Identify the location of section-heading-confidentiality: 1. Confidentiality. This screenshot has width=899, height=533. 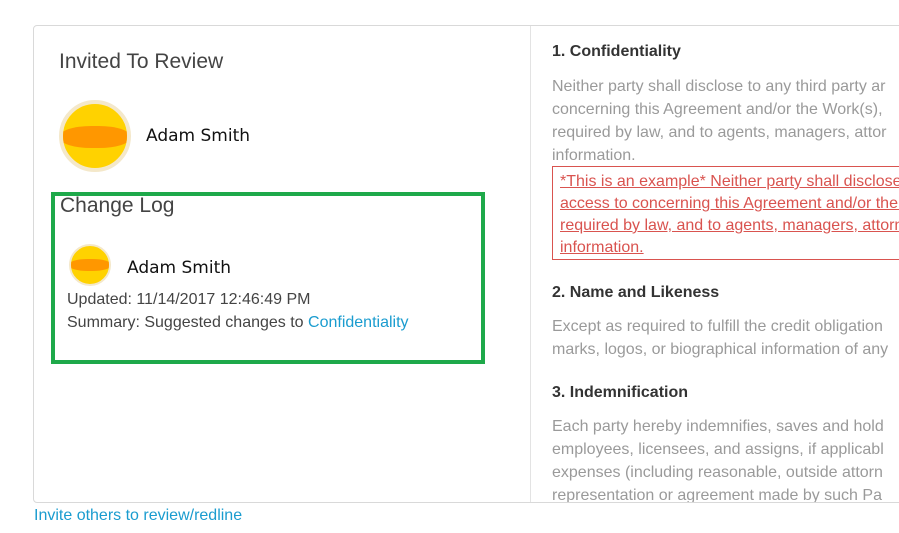
(616, 51).